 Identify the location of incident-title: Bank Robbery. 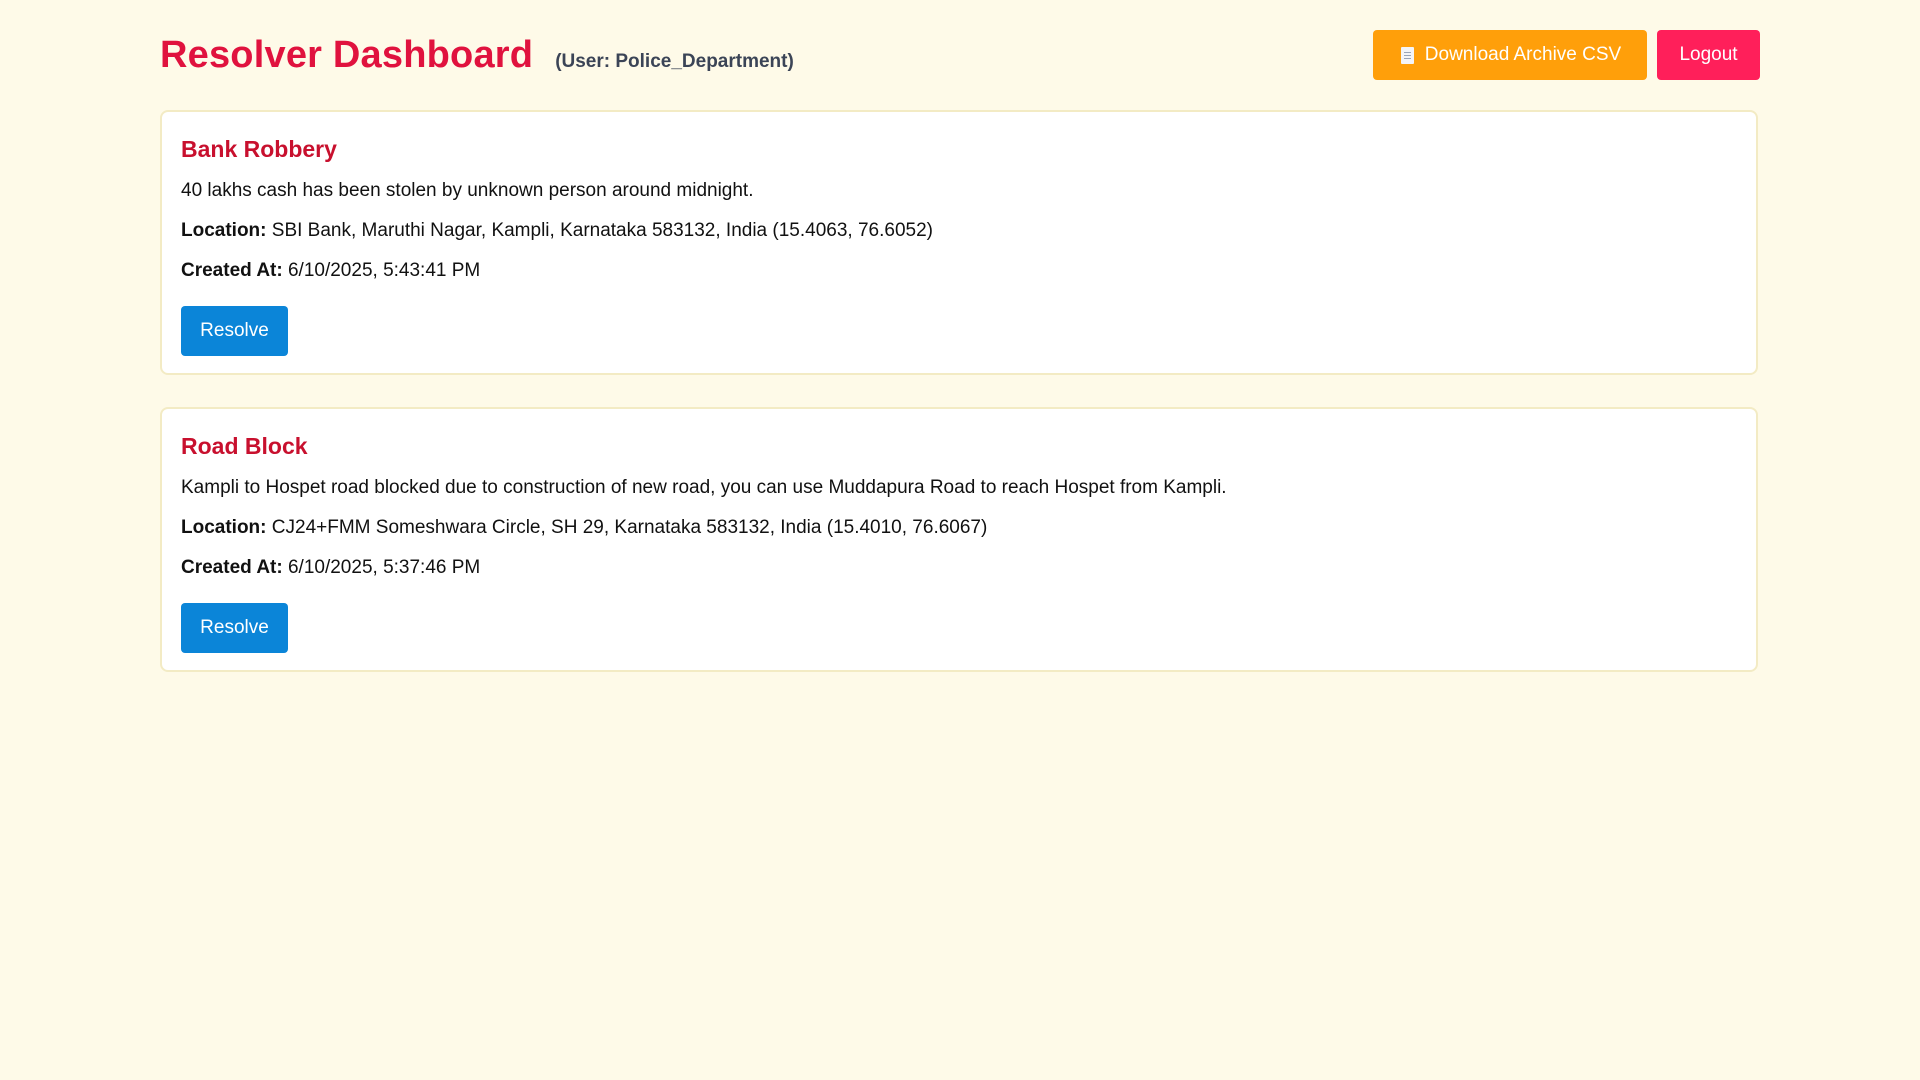
(259, 149).